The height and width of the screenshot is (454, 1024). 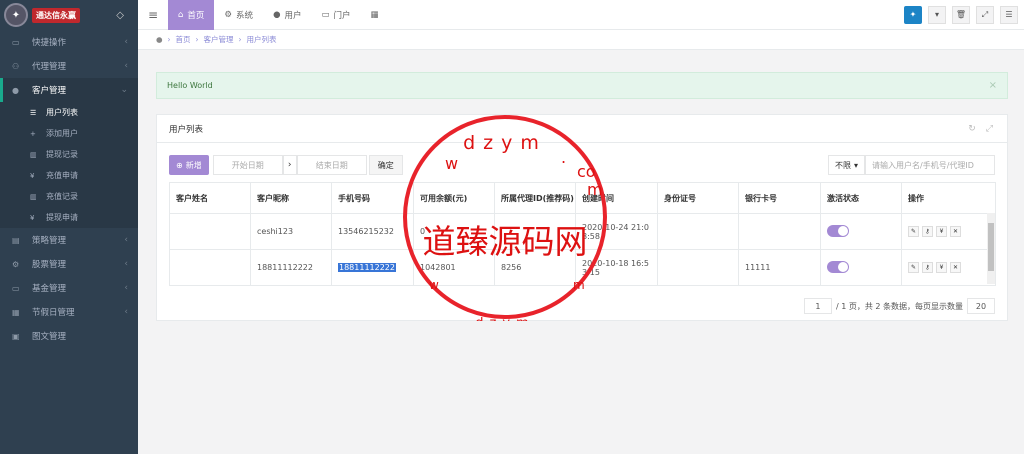 I want to click on pager-text: / 1 页，共 2 条数据，每页显示数量, so click(x=899, y=306).